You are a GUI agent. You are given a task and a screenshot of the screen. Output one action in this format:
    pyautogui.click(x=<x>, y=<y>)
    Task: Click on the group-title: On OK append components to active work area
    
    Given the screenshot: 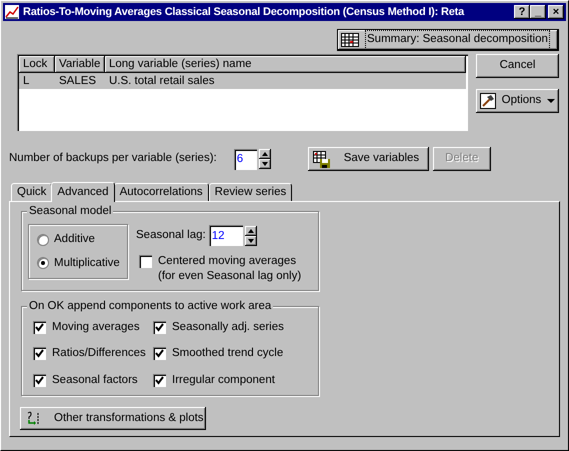 What is the action you would take?
    pyautogui.click(x=150, y=306)
    